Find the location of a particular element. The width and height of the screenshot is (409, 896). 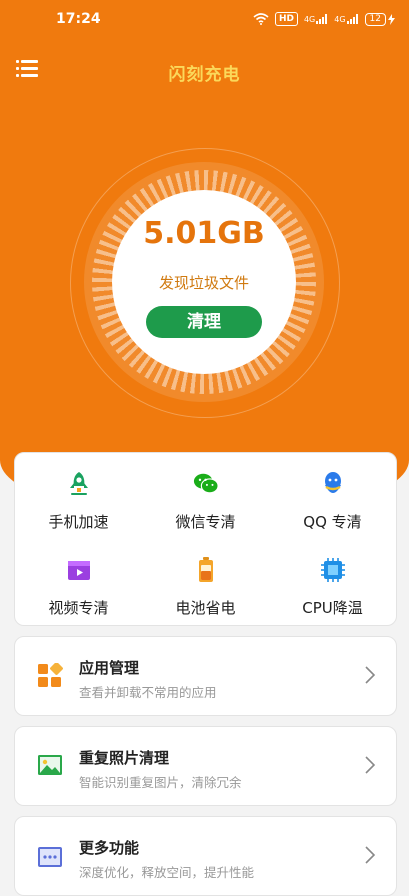

junk-size: 5.01GB is located at coordinates (204, 233).